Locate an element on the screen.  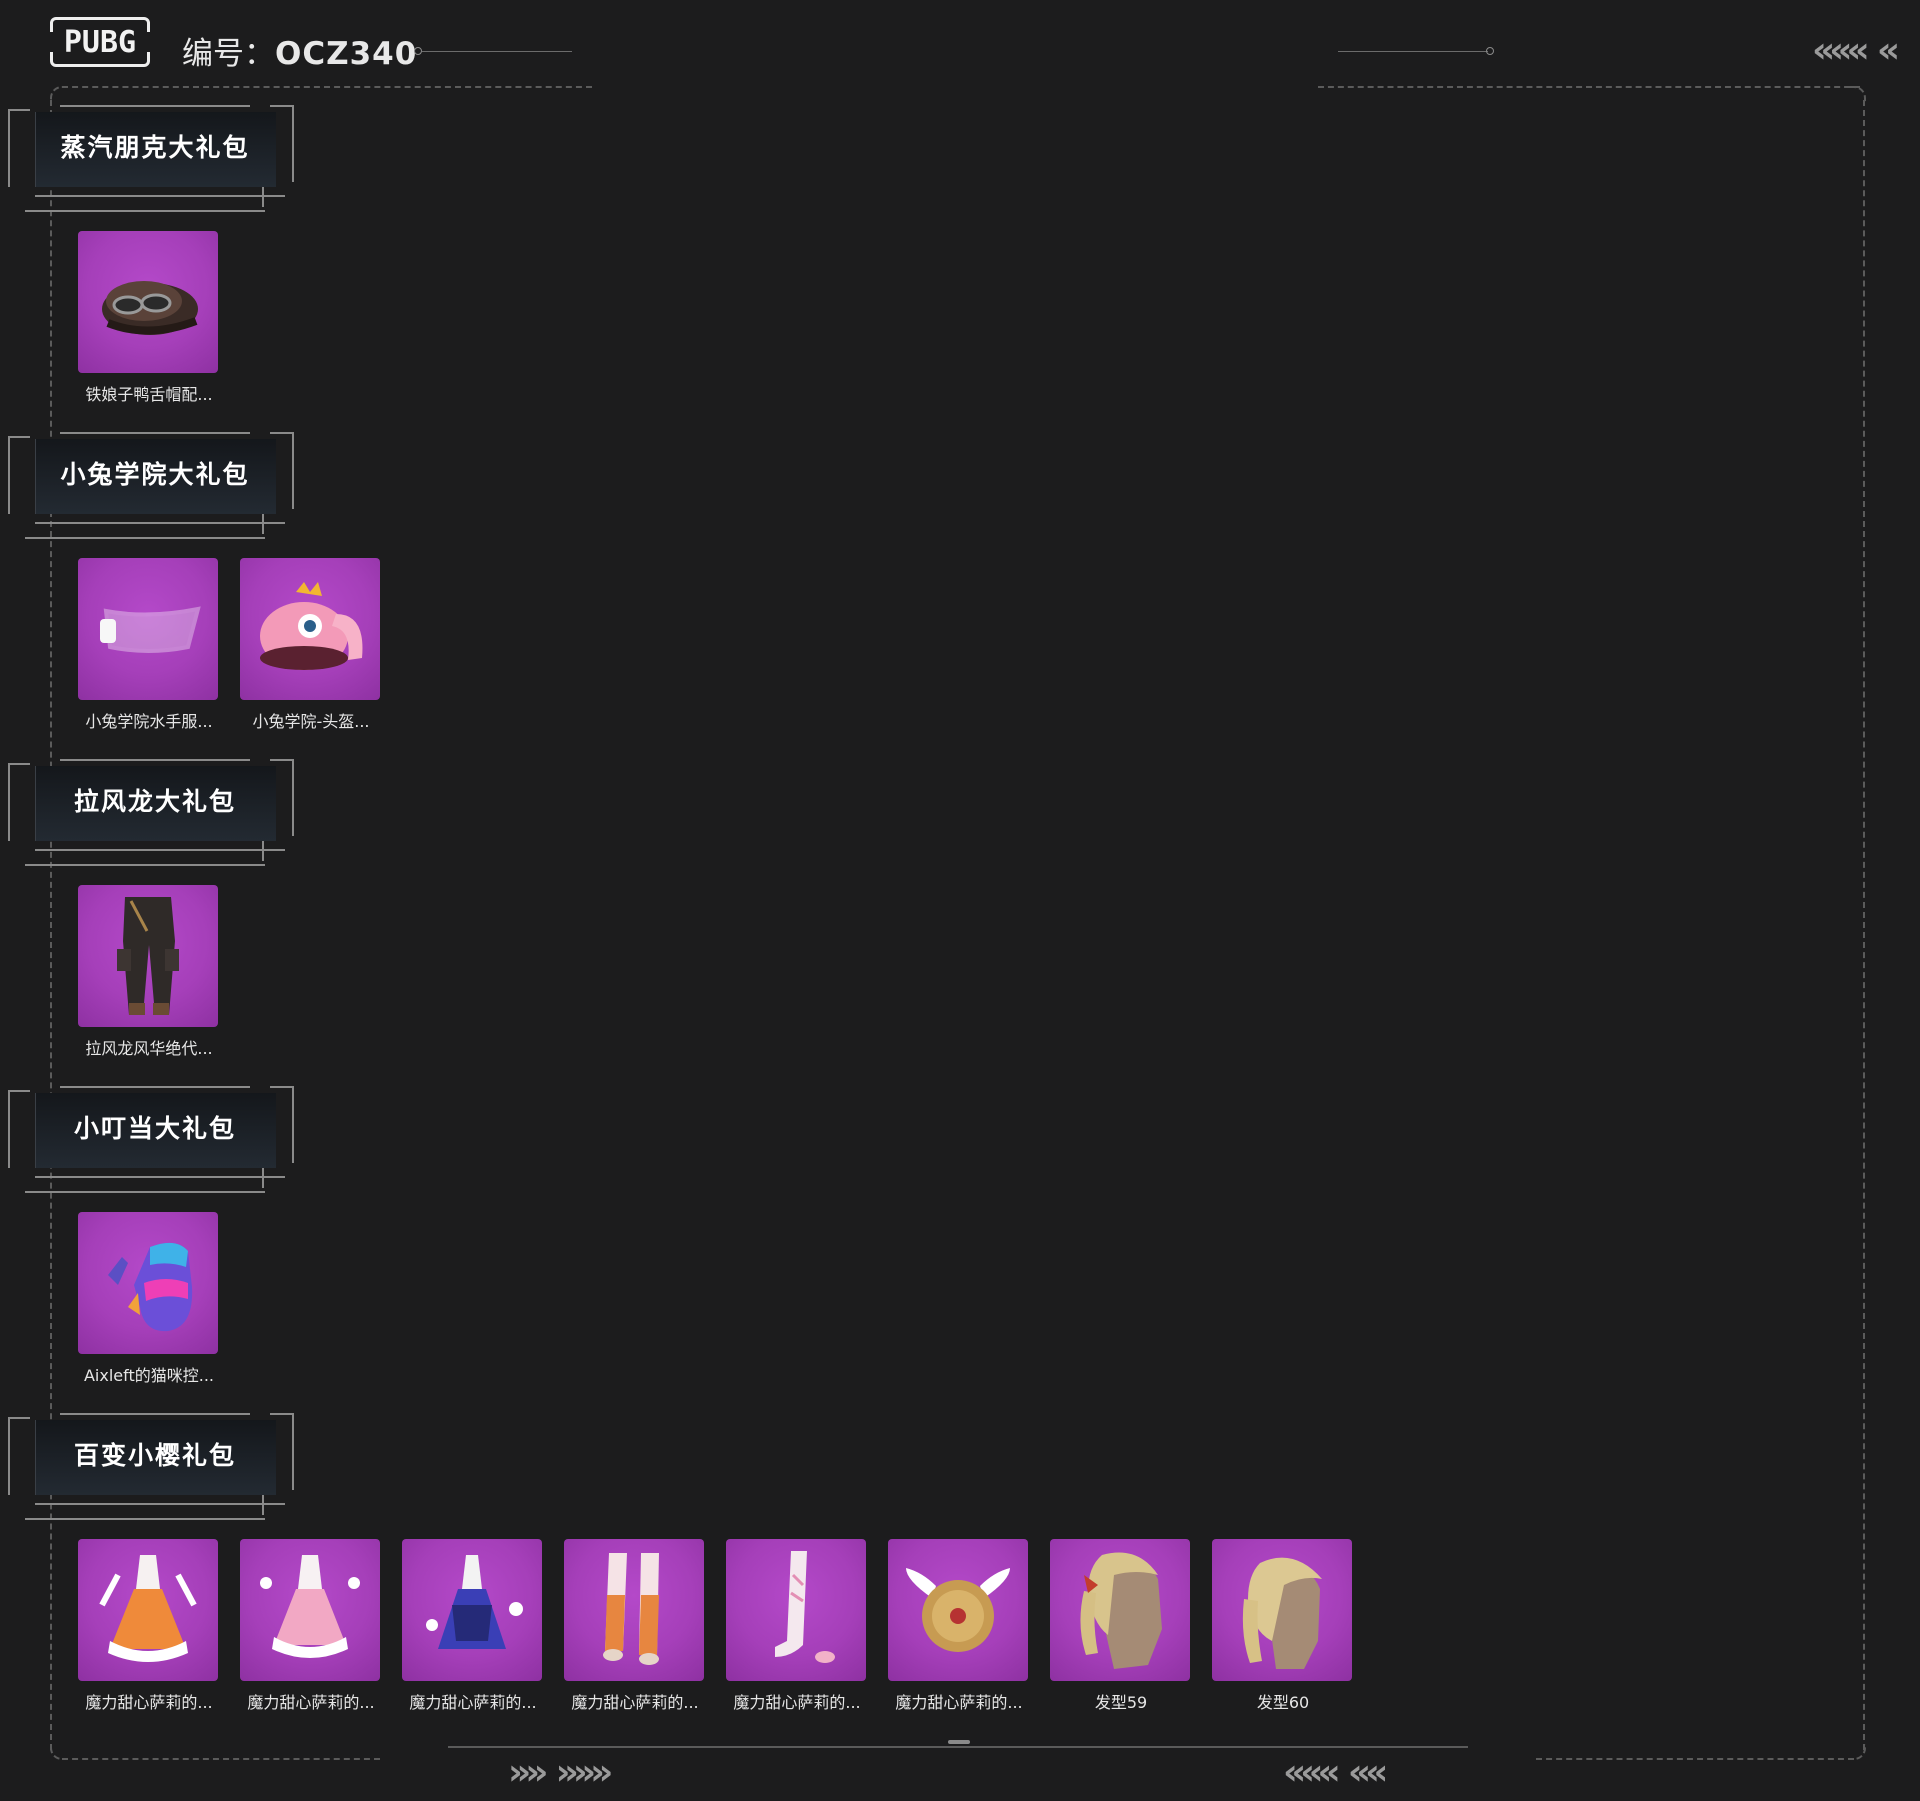
item-label: 发型60 is located at coordinates (1283, 1702).